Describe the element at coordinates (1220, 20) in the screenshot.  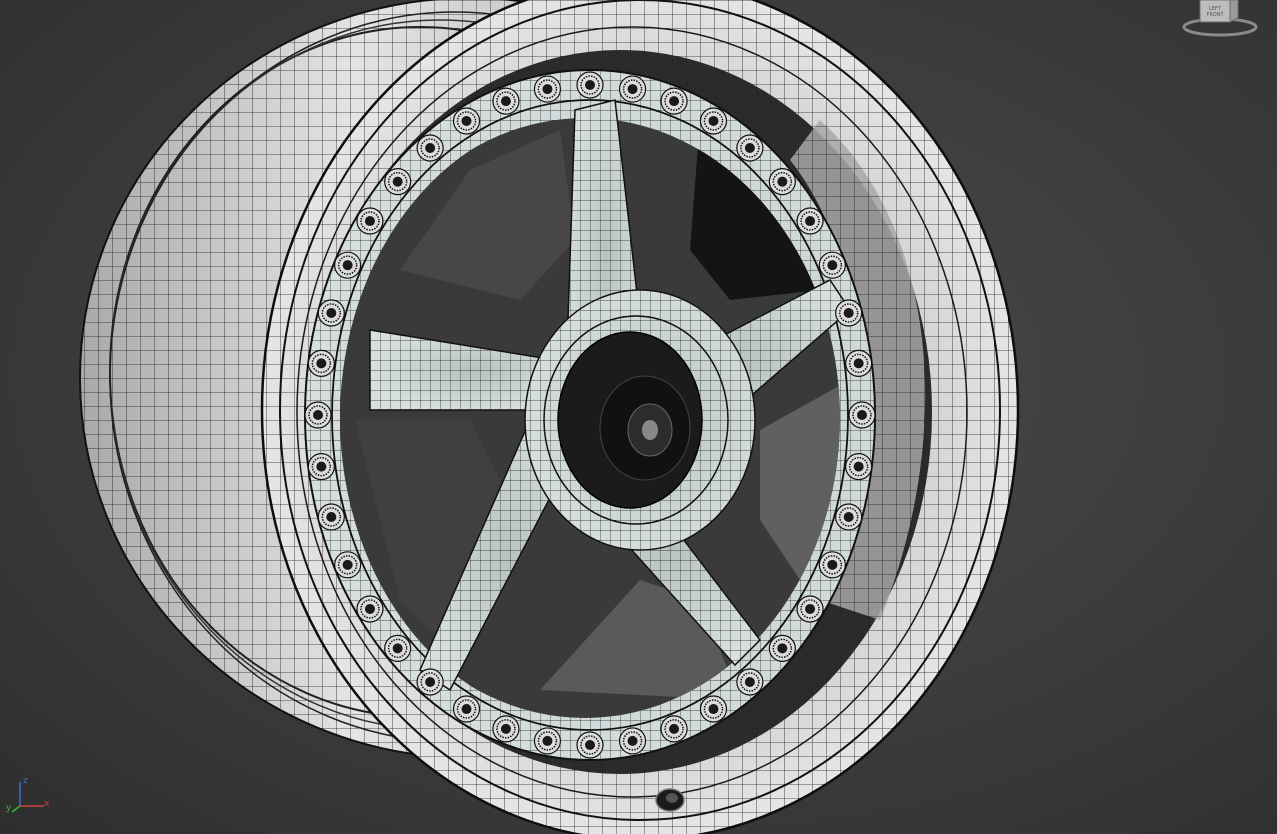
I see `viewcube: LEFT FRONT` at that location.